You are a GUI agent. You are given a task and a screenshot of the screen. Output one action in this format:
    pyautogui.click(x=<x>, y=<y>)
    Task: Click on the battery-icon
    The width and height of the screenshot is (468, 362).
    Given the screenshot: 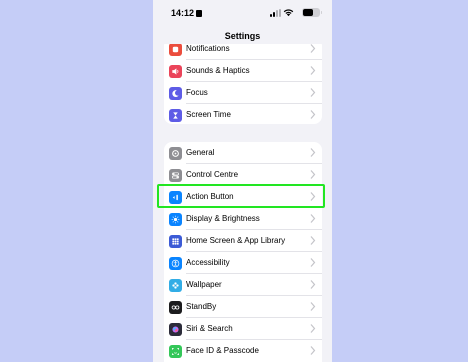 What is the action you would take?
    pyautogui.click(x=312, y=12)
    